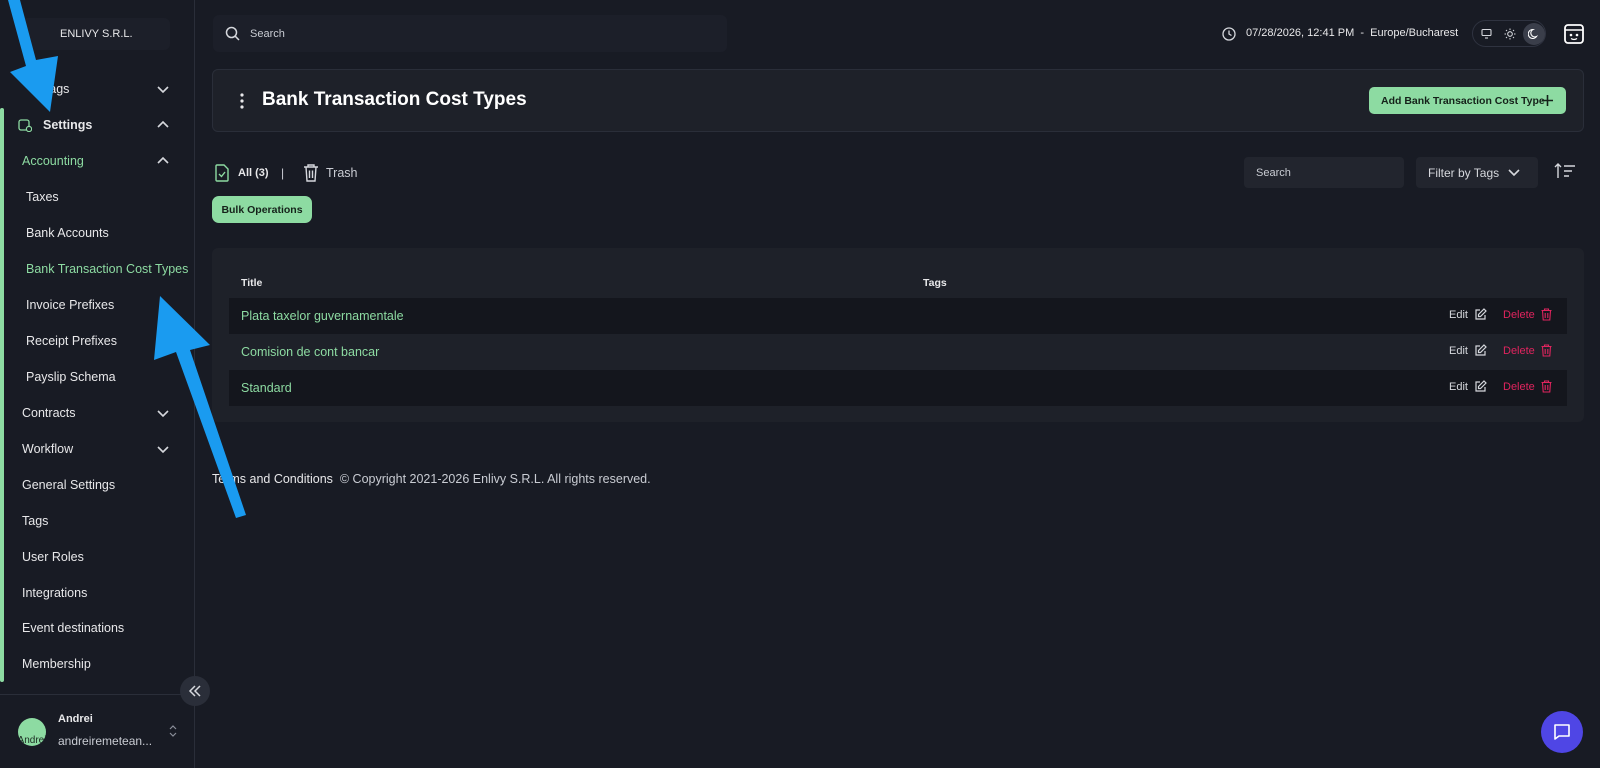  I want to click on sidebar-item-label: Bank Transaction Cost Types, so click(107, 269).